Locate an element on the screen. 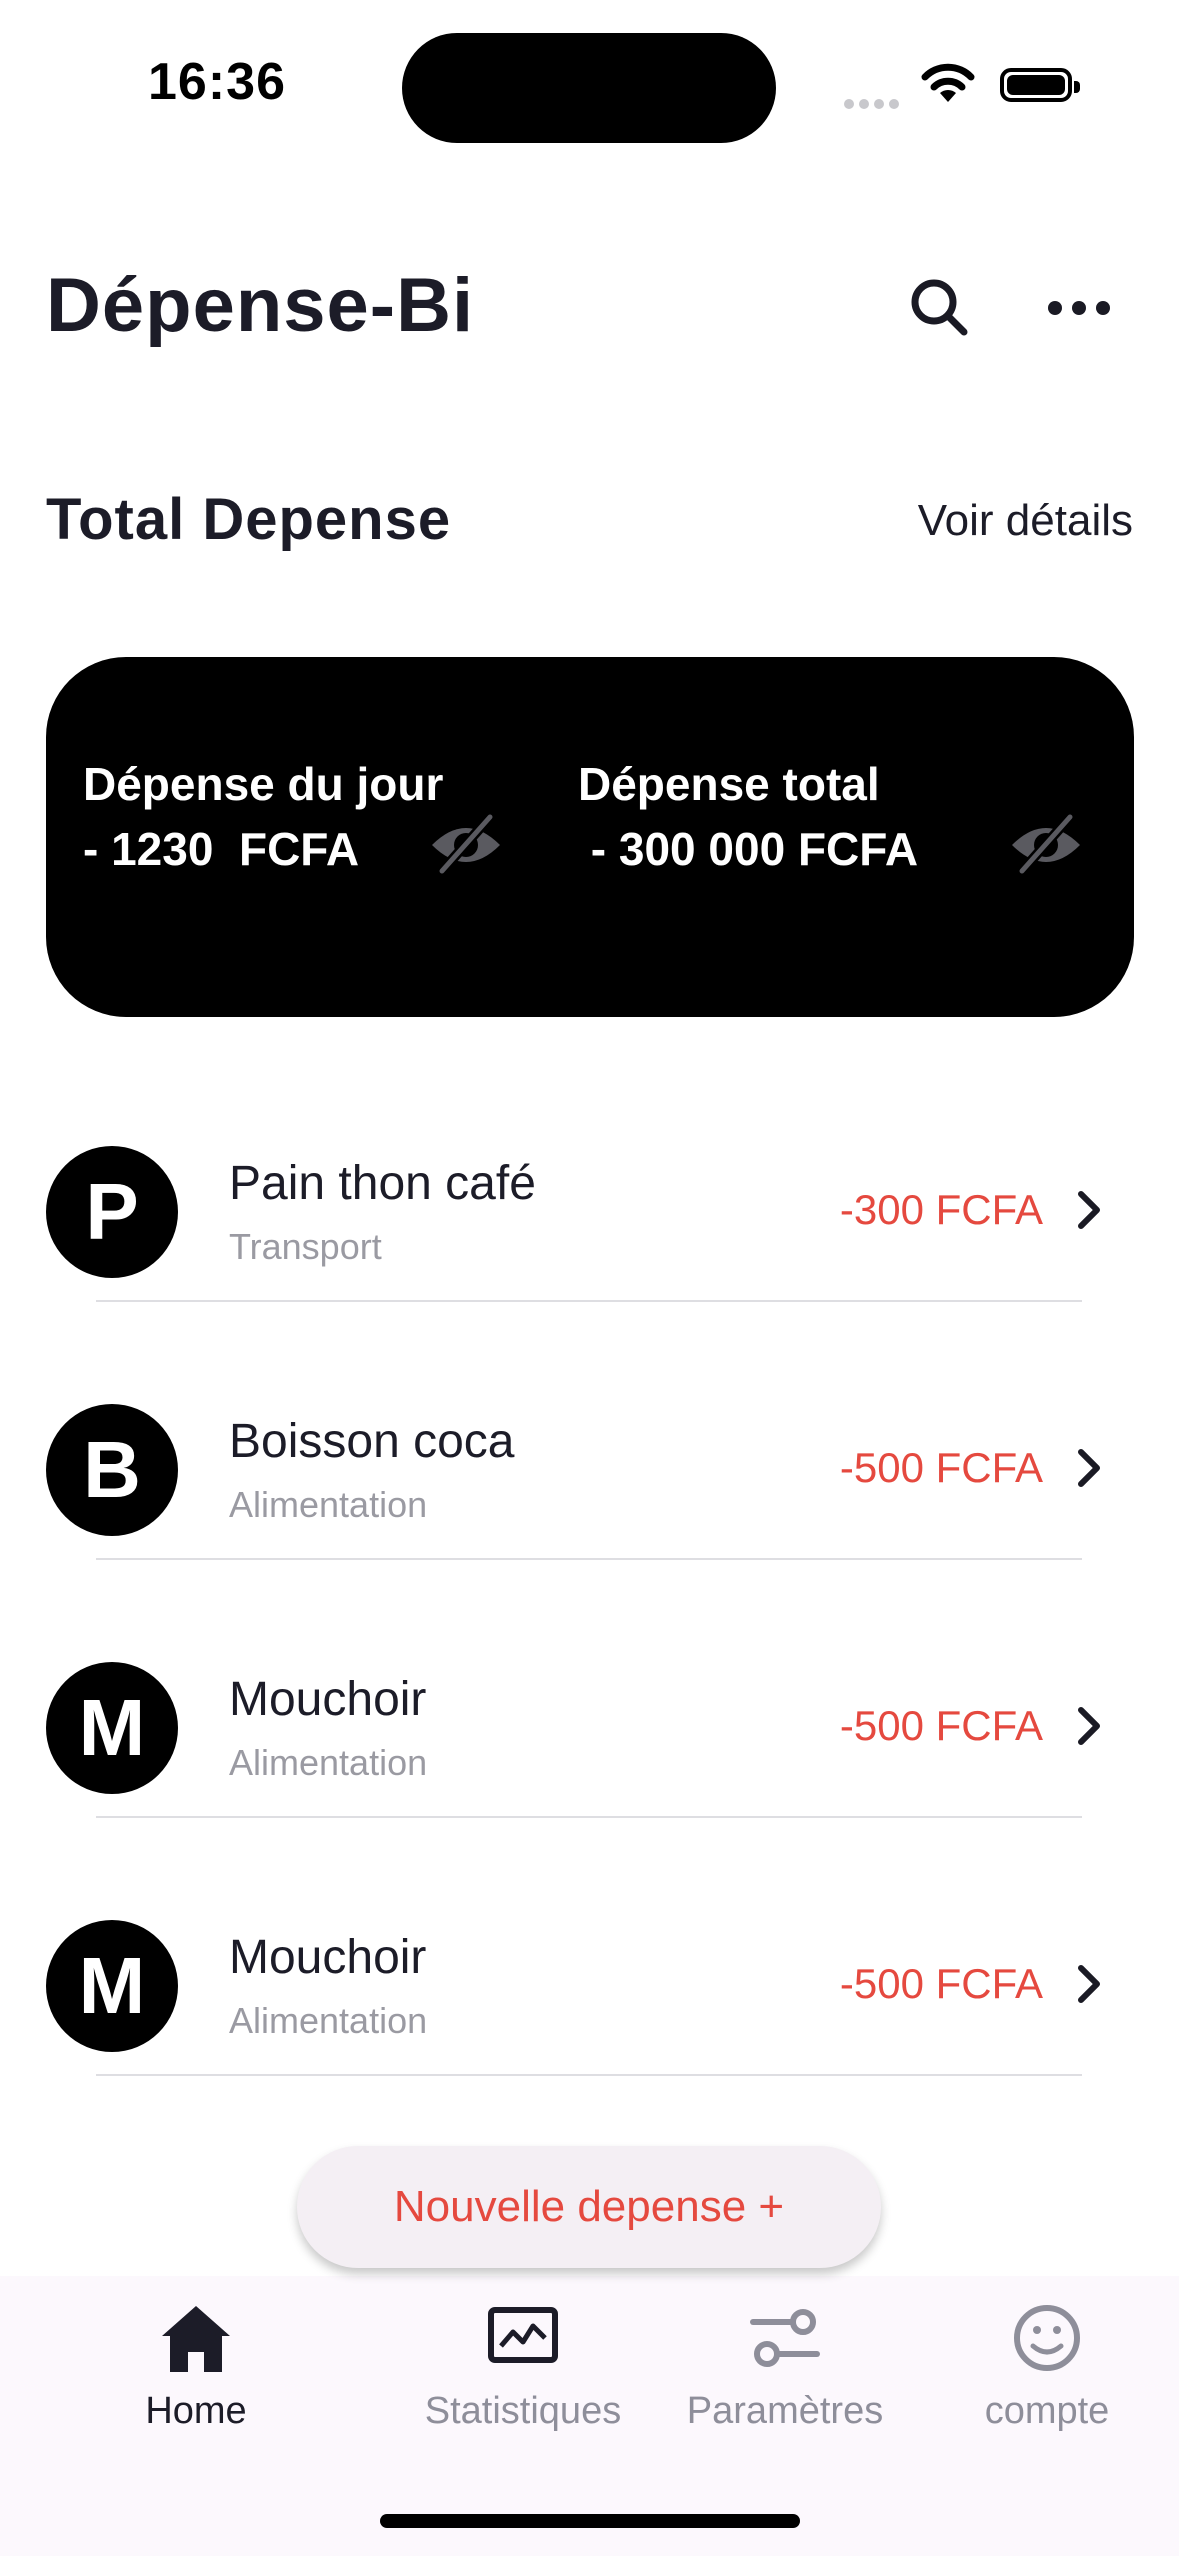 This screenshot has height=2556, width=1179. battery-icon is located at coordinates (1040, 85).